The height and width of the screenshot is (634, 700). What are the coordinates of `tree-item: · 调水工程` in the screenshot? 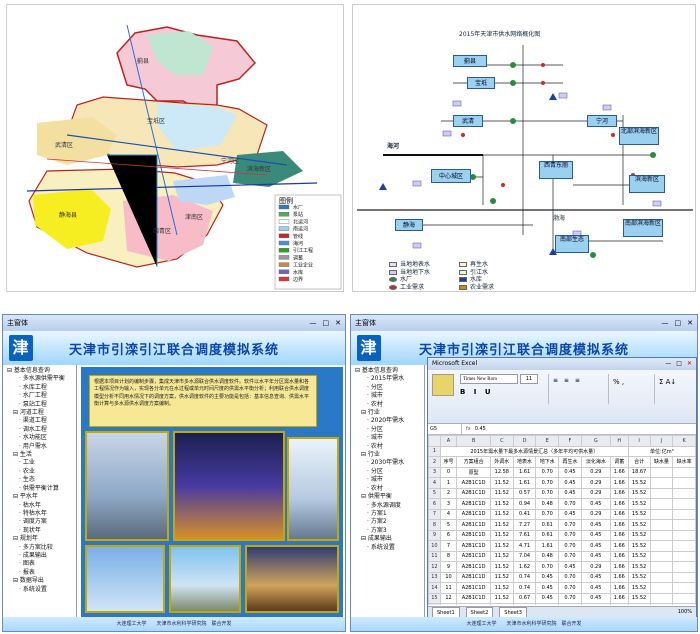 It's located at (41, 430).